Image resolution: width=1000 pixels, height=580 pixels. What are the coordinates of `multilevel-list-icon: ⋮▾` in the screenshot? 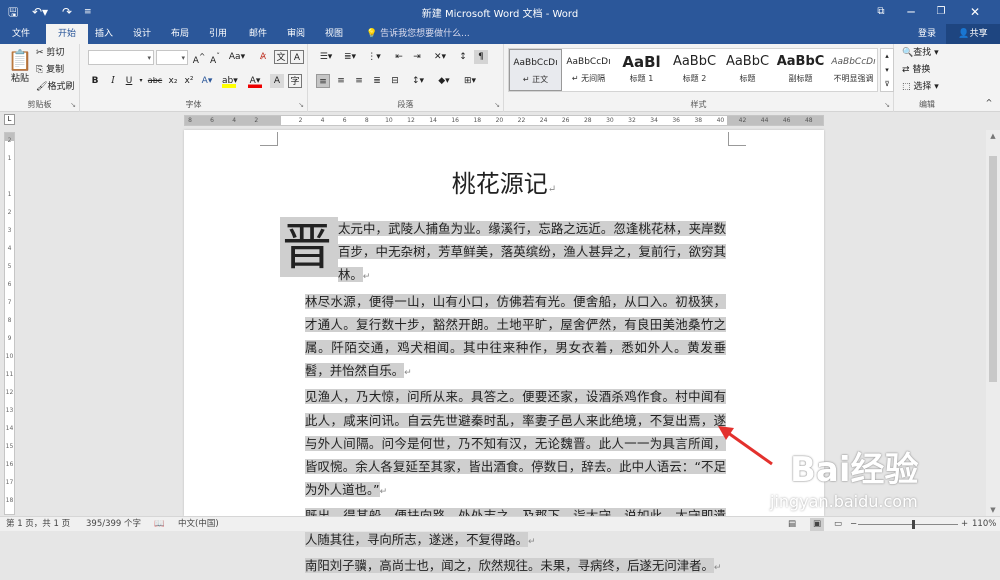 It's located at (374, 57).